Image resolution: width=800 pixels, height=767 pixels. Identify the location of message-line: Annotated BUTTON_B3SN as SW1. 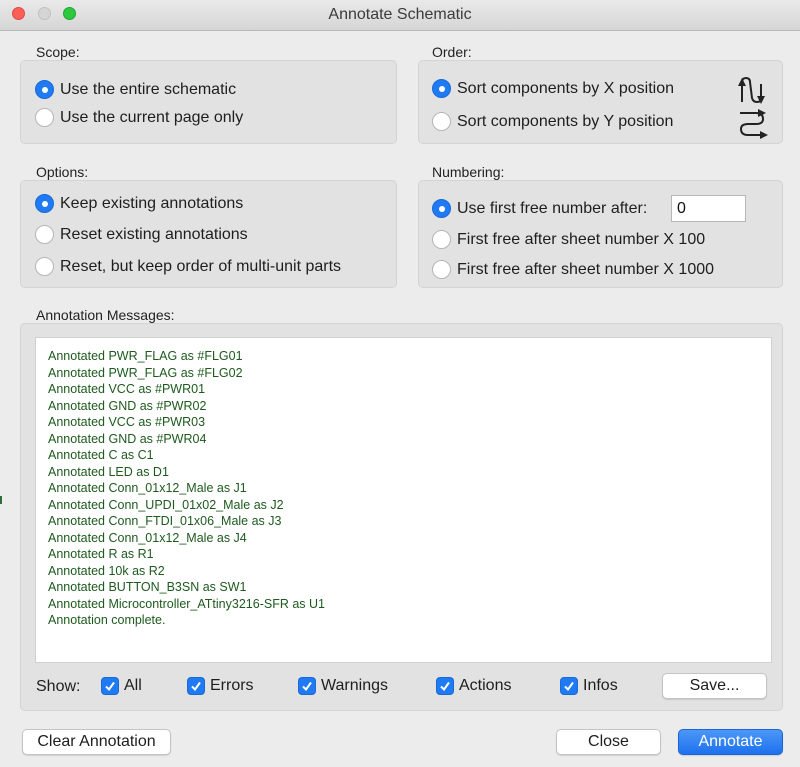
(147, 587).